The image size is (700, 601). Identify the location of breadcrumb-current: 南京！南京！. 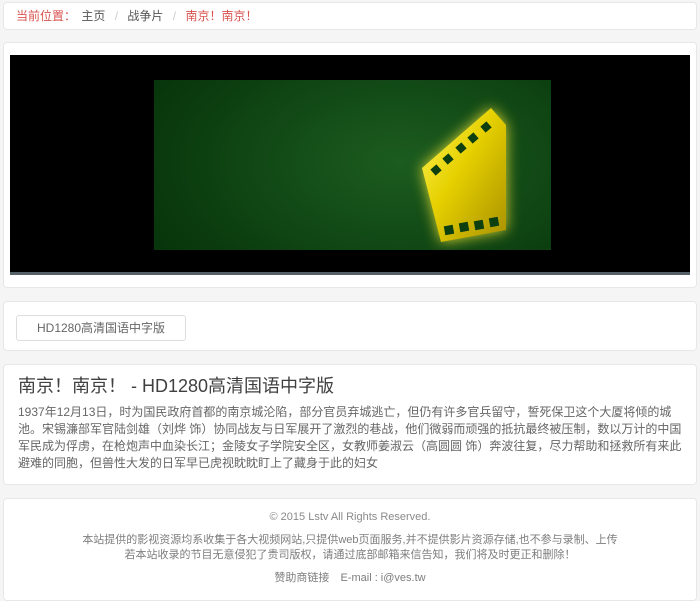
(221, 16).